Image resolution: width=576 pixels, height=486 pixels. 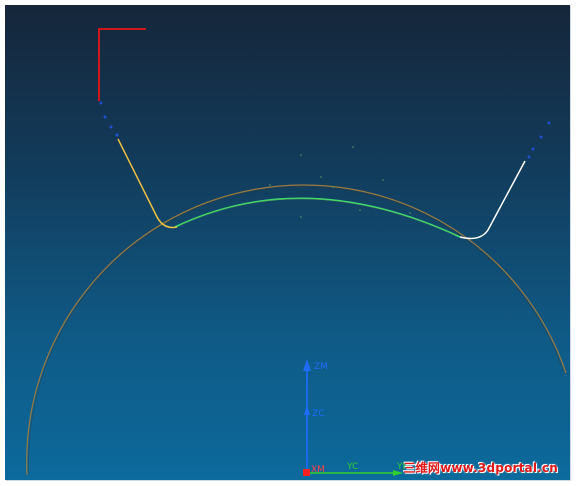 I want to click on origin-marker, so click(x=306, y=472).